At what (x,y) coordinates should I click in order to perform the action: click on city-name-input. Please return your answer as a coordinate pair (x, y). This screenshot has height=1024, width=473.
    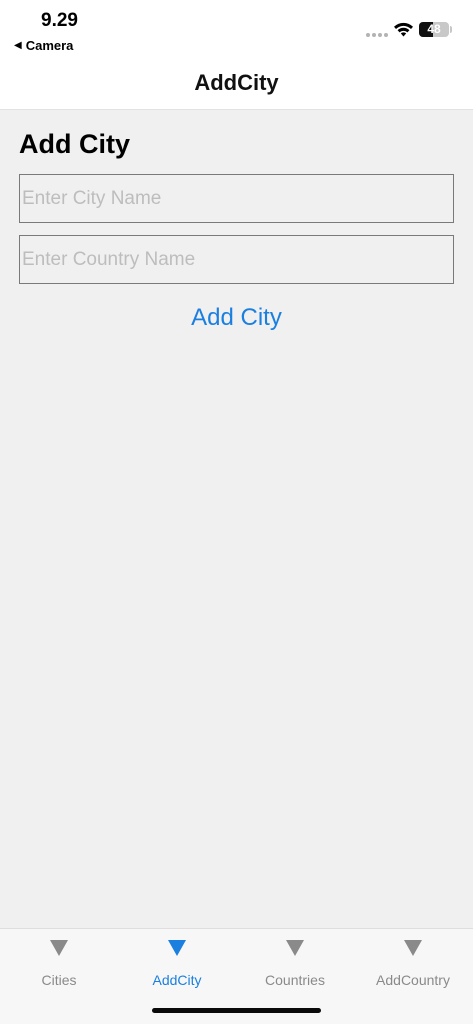
    Looking at the image, I should click on (236, 198).